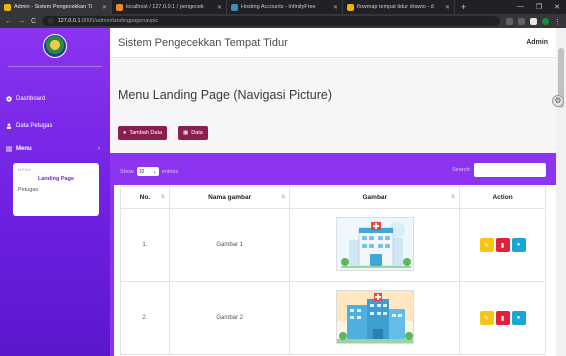 The width and height of the screenshot is (566, 356). What do you see at coordinates (99, 149) in the screenshot?
I see `chevron-right-icon: ›` at bounding box center [99, 149].